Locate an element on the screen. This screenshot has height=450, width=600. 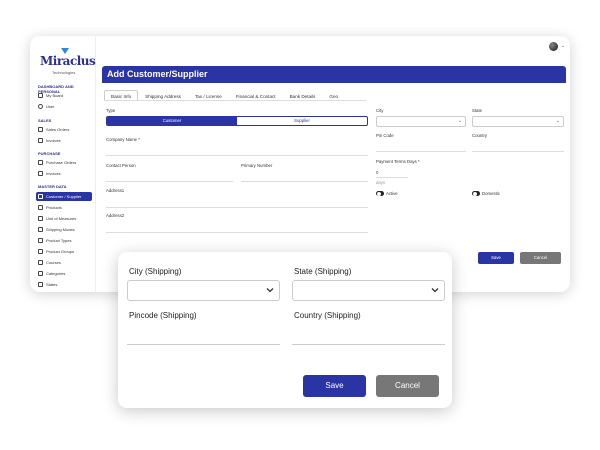
sidebar-item-courses: Courses is located at coordinates (64, 262).